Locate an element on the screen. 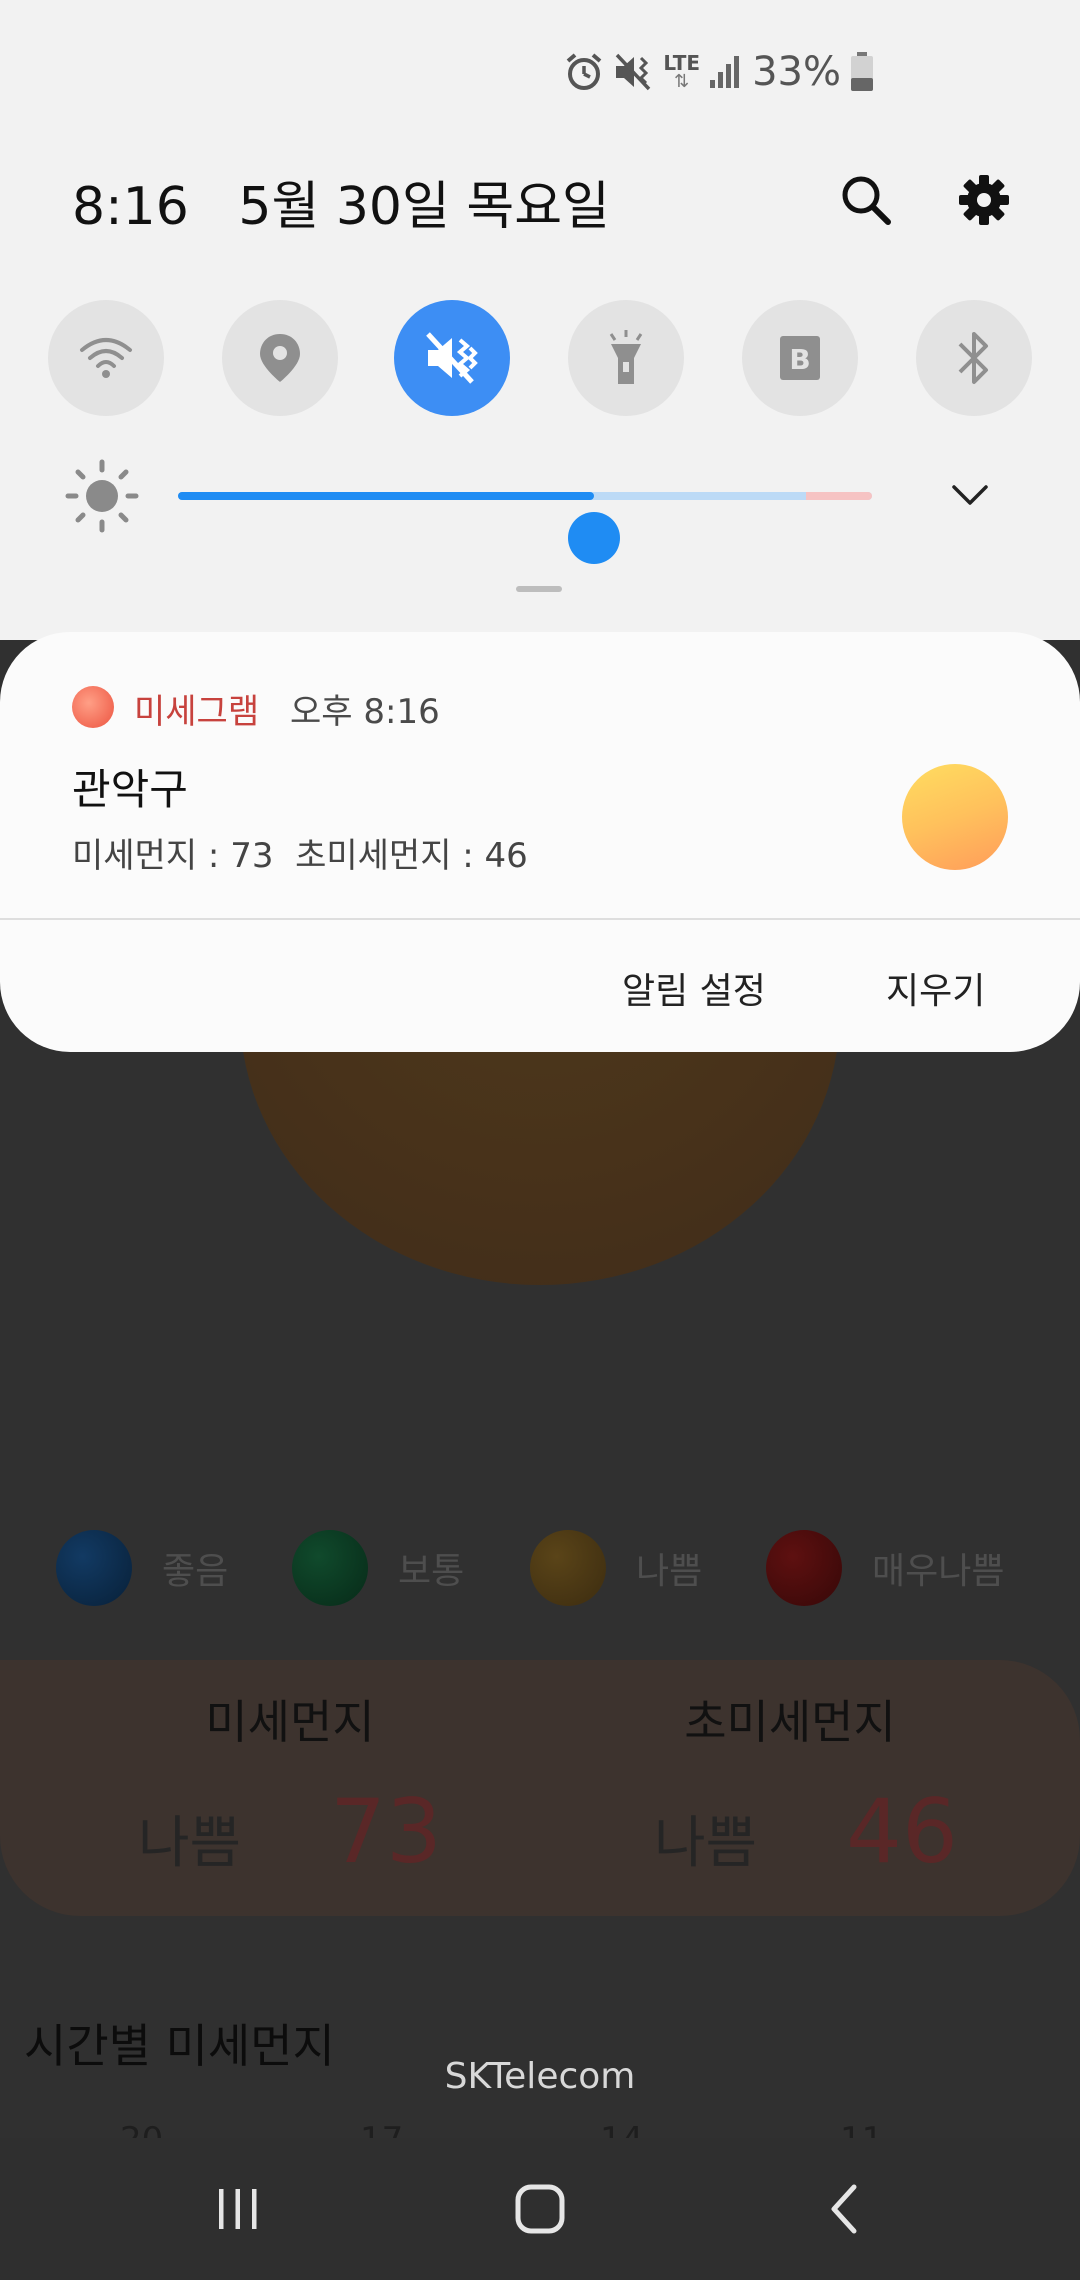  legend-dot-bad is located at coordinates (568, 1568).